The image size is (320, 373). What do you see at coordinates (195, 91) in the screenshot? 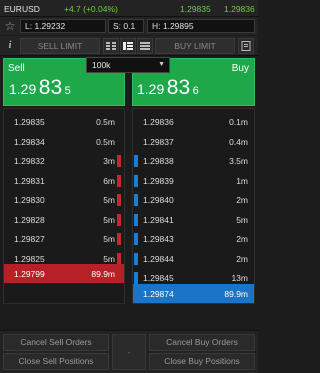
I see `buy-price-pip: 6` at bounding box center [195, 91].